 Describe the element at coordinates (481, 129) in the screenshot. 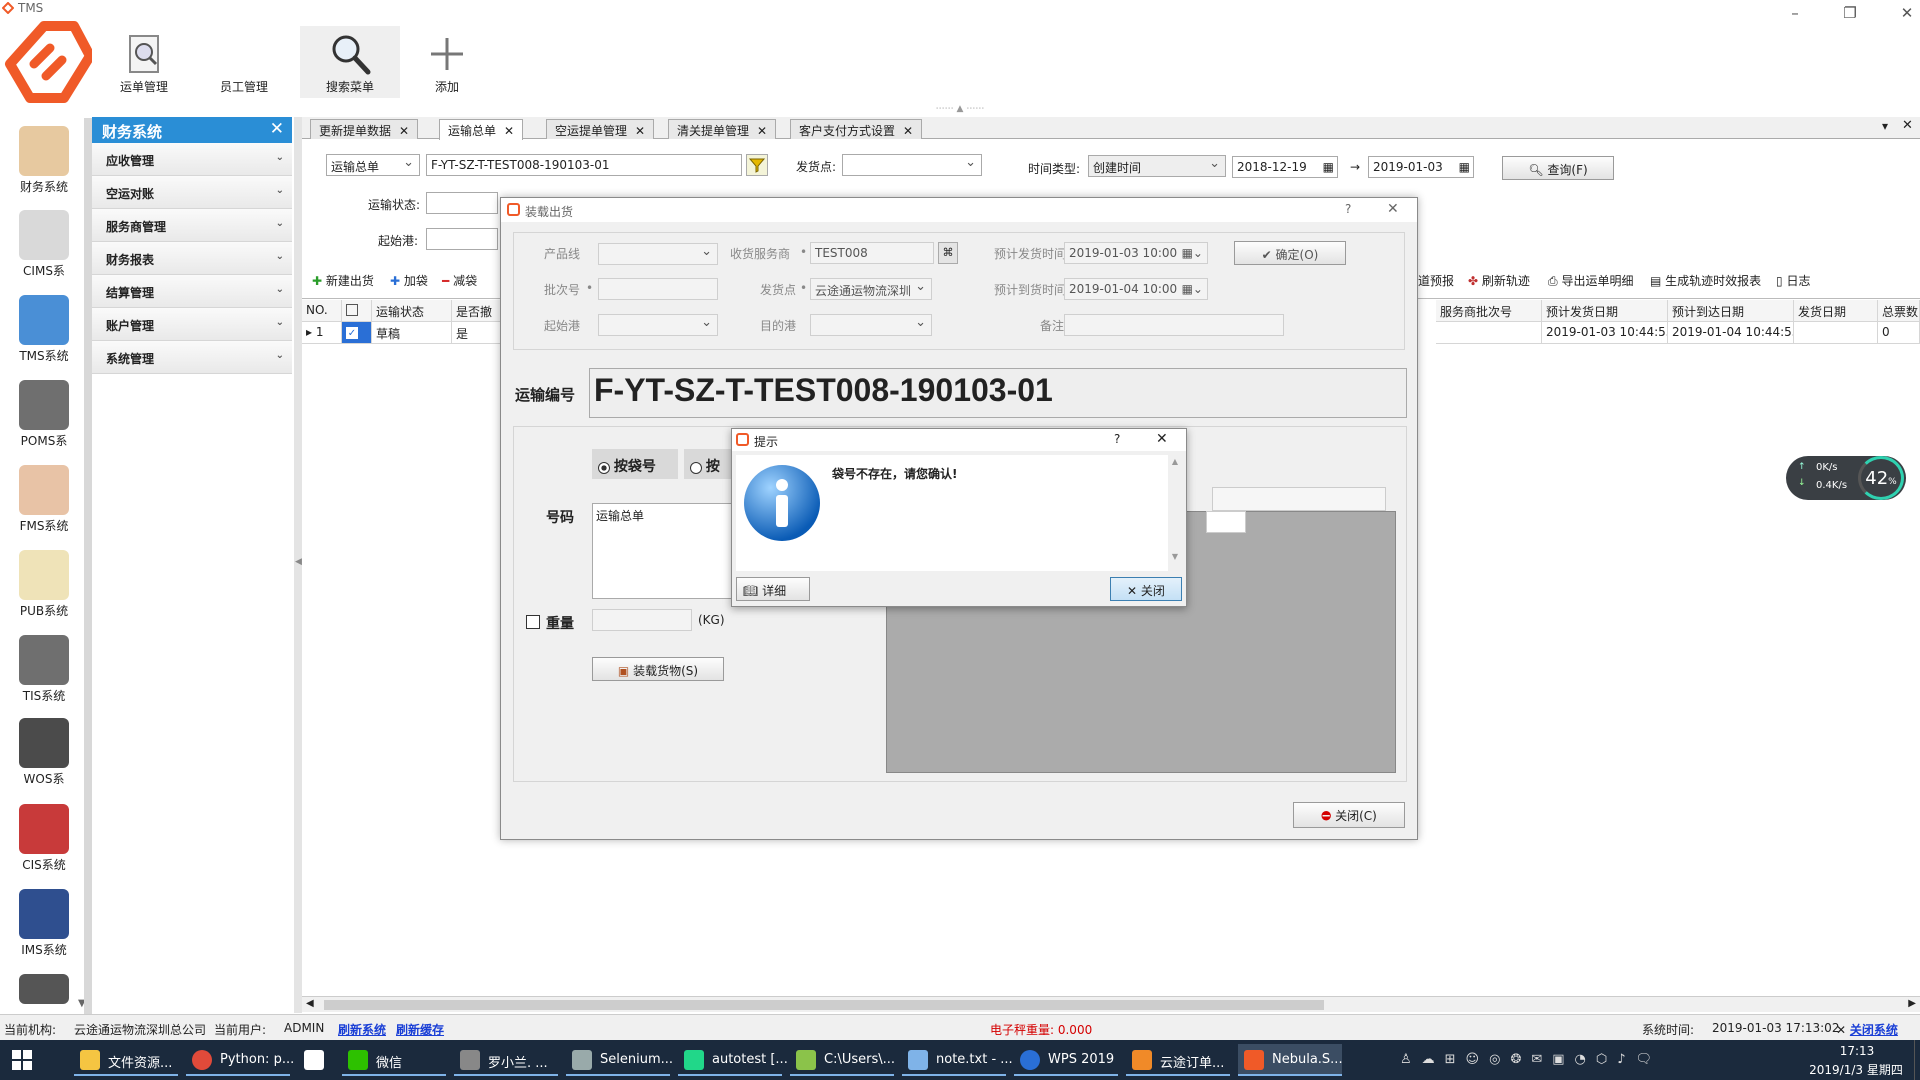

I see `tab-transport-master: 运输总单 ✕` at that location.